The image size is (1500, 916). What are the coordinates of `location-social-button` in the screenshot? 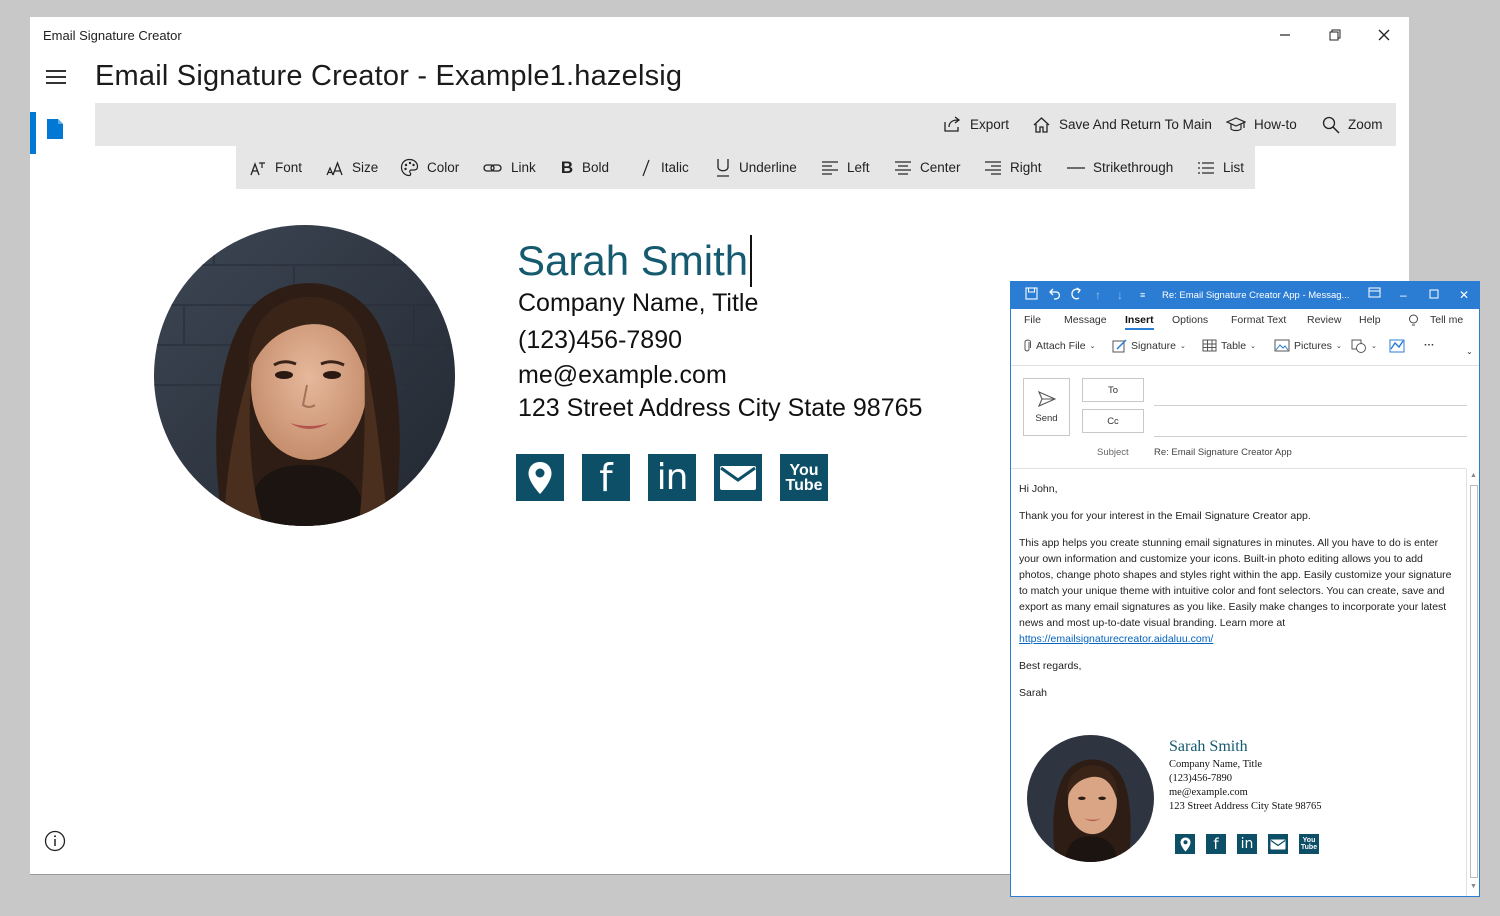 It's located at (540, 477).